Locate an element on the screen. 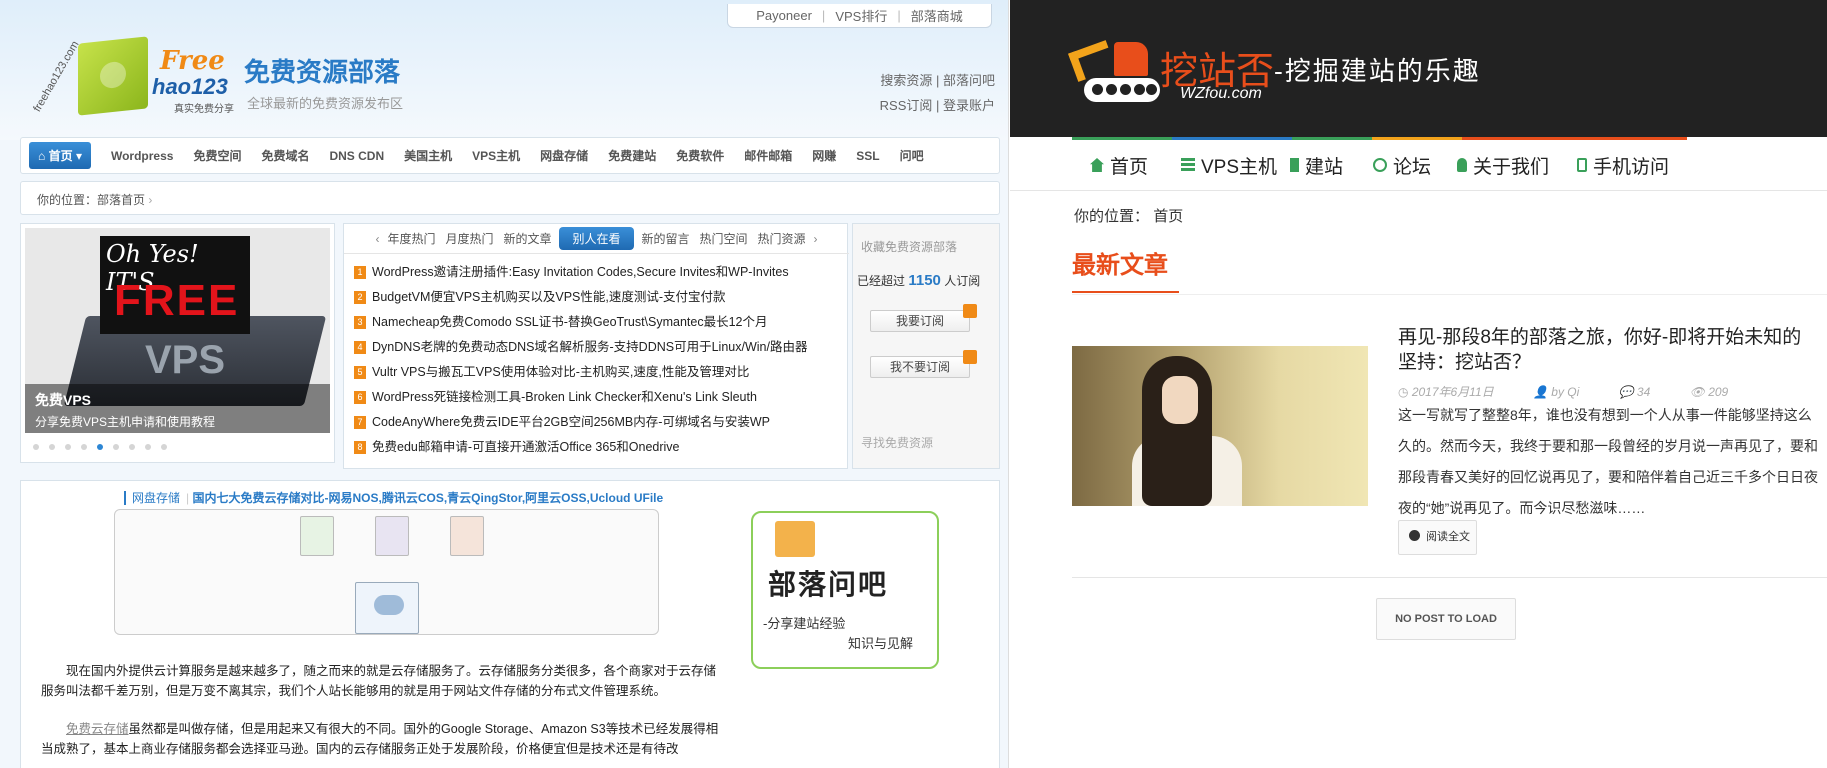  nav-item: 网赚 is located at coordinates (824, 155).